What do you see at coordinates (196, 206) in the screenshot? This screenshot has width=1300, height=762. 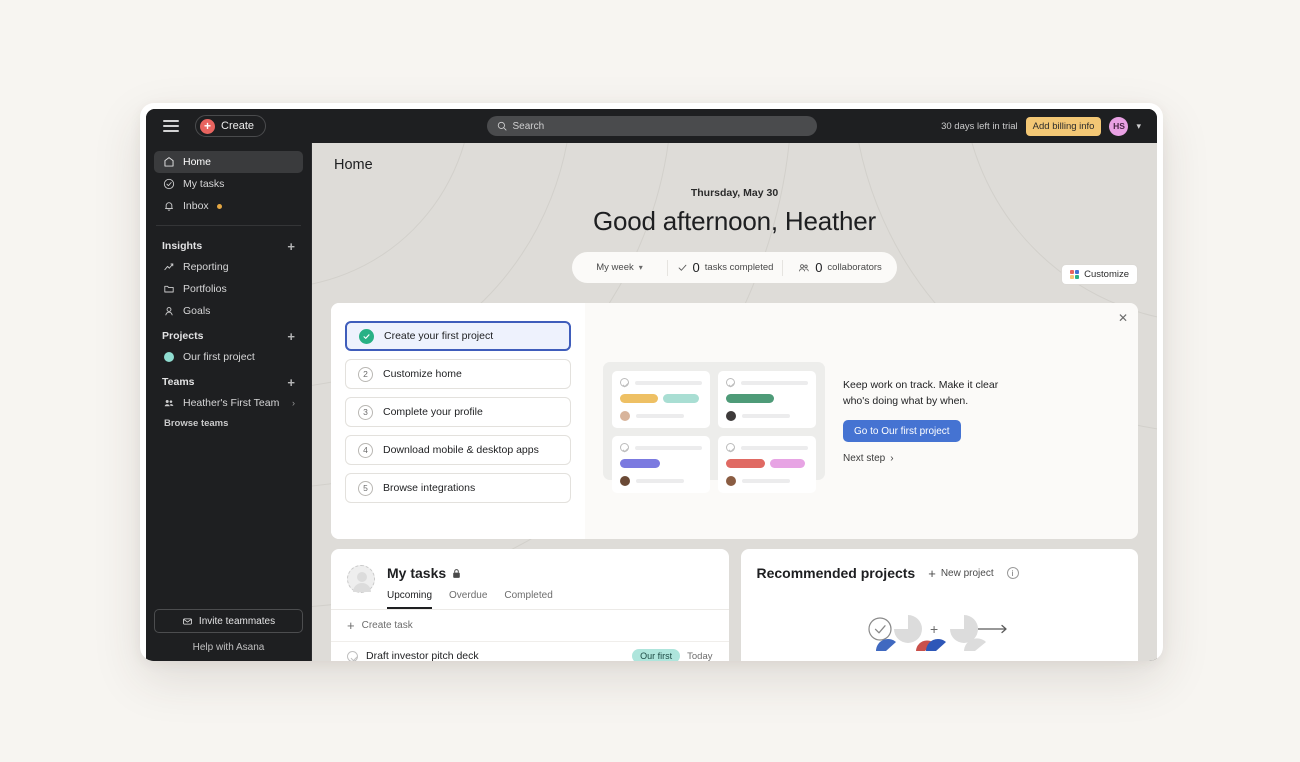 I see `sidebar-item-inbox-label: Inbox` at bounding box center [196, 206].